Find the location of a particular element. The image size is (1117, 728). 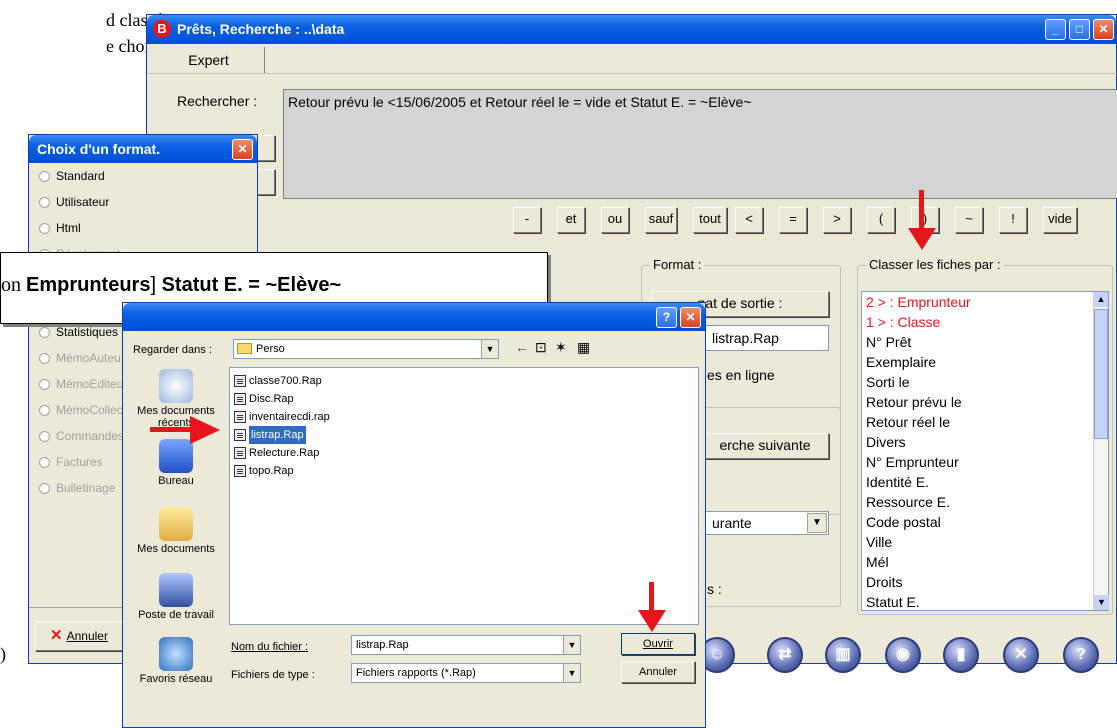

arrow-sort-stem is located at coordinates (921, 210).